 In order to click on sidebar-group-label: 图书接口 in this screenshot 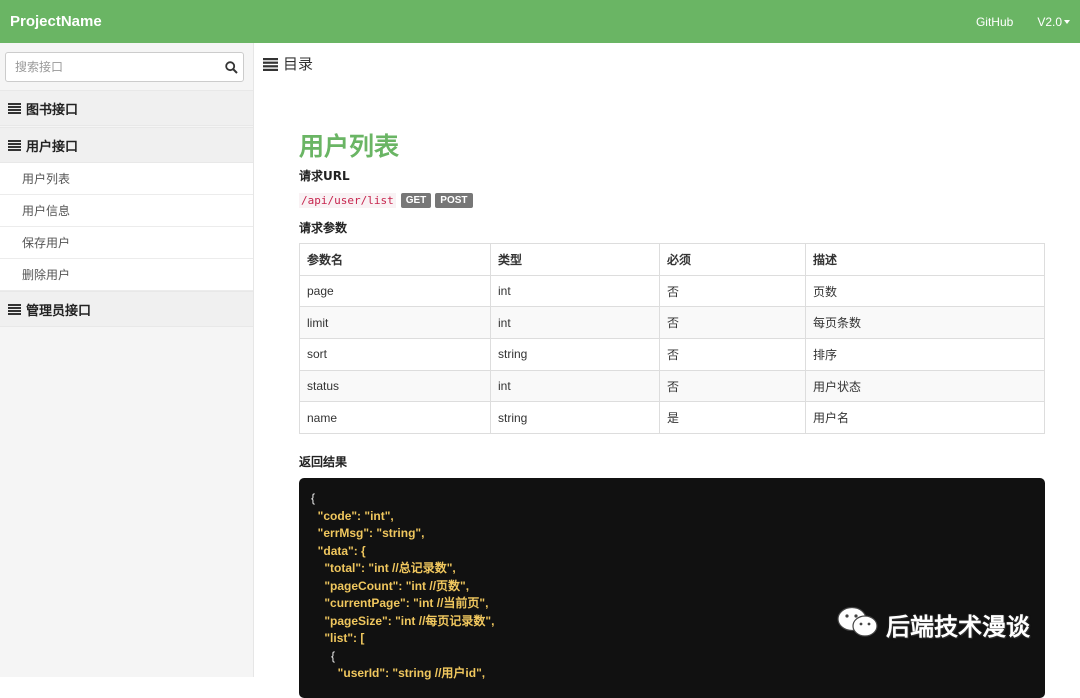, I will do `click(52, 110)`.